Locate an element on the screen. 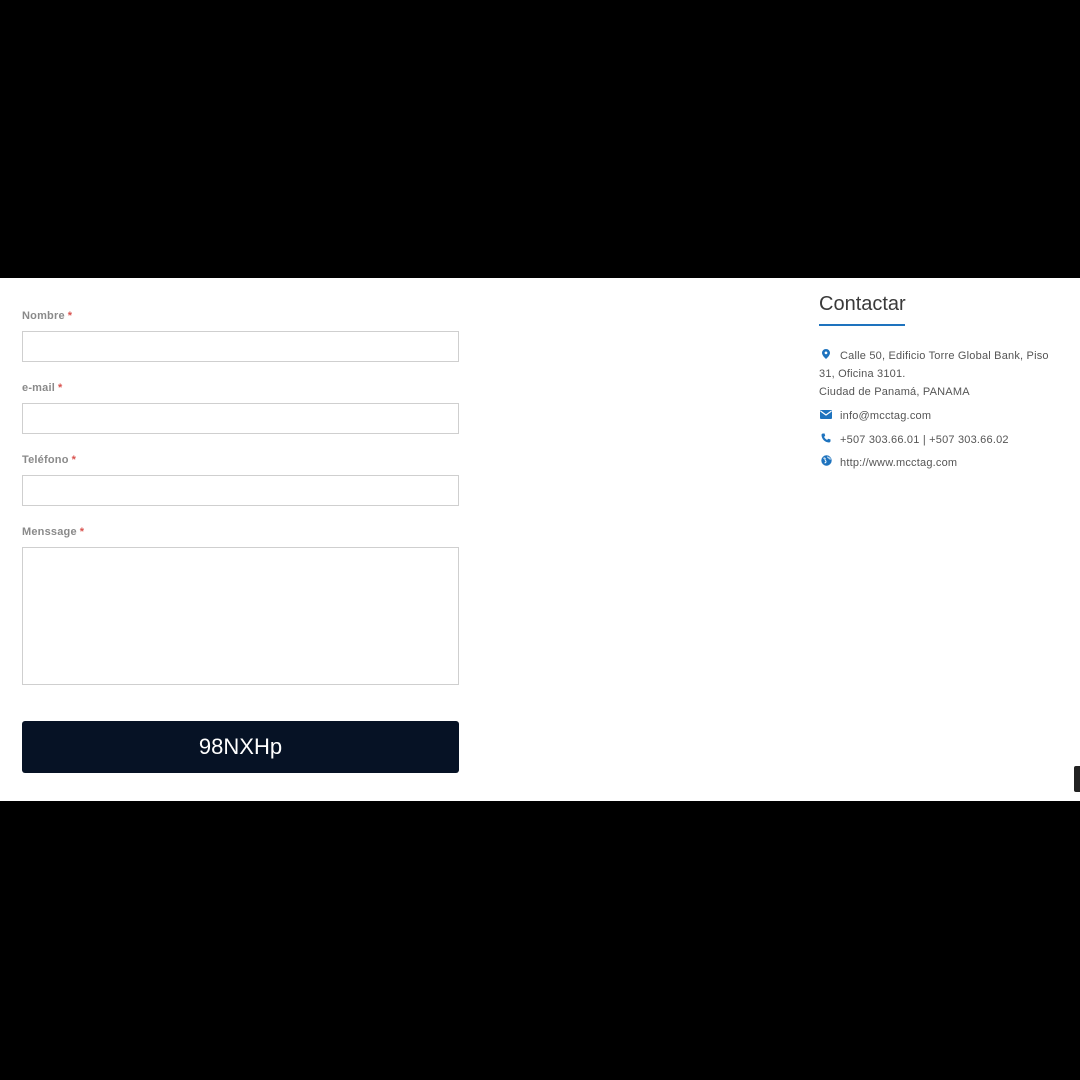 The width and height of the screenshot is (1080, 1080). phone-label-text: Teléfono is located at coordinates (45, 460).